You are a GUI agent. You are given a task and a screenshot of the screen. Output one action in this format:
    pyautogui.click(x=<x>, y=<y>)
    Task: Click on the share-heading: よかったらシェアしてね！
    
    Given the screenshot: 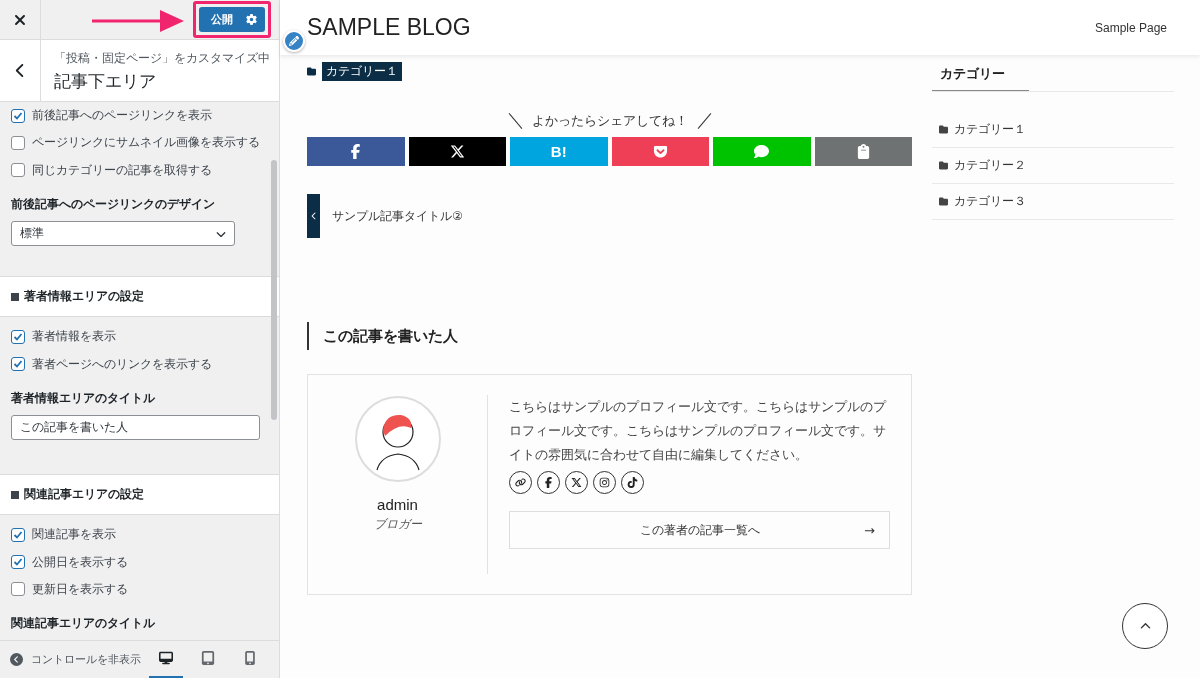 What is the action you would take?
    pyautogui.click(x=609, y=121)
    